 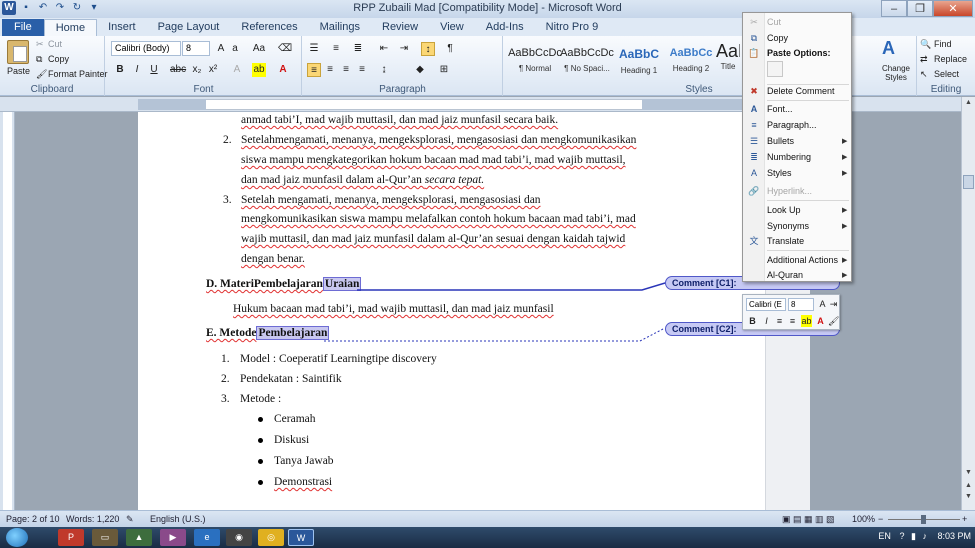 What do you see at coordinates (362, 70) in the screenshot?
I see `justify-icon: ≡` at bounding box center [362, 70].